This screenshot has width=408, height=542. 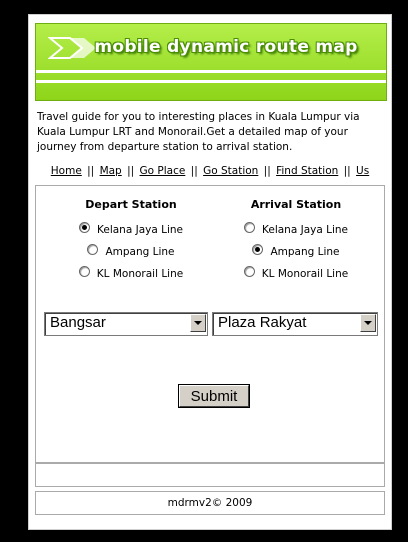 I want to click on arrival-line-option: KL Monorail Line, so click(x=296, y=274).